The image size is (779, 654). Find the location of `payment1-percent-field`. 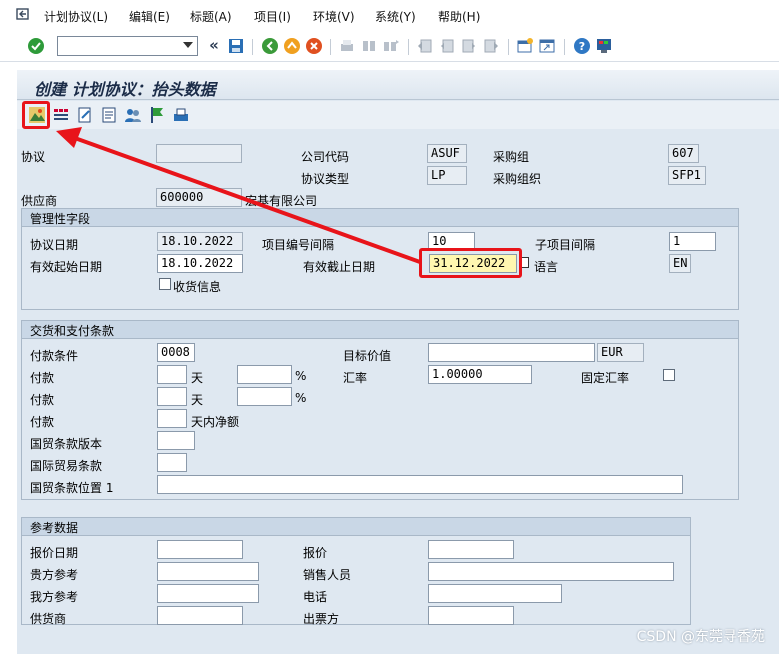

payment1-percent-field is located at coordinates (264, 374).